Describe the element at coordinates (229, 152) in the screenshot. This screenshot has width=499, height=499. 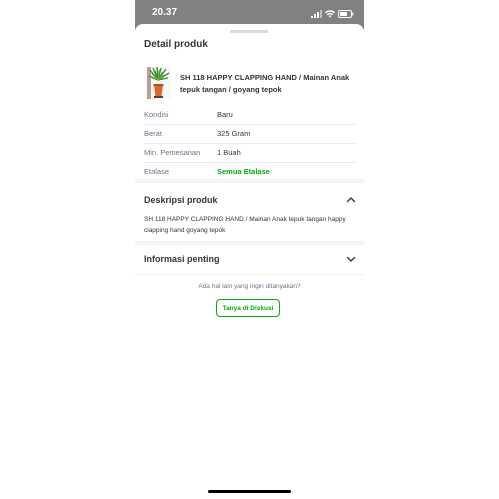
I see `info-value: 1 Buah` at that location.